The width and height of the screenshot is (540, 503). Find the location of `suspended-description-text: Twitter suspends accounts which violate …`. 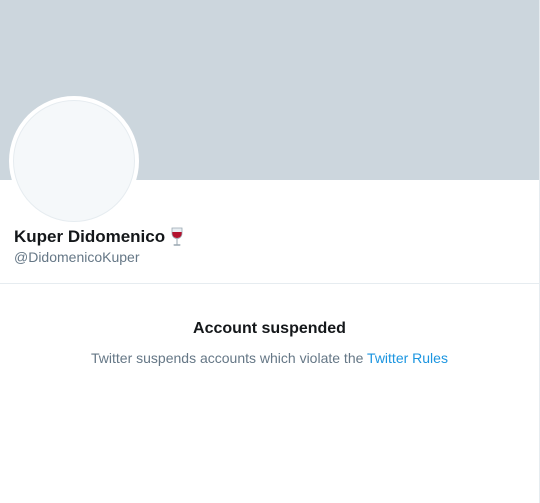

suspended-description-text: Twitter suspends accounts which violate … is located at coordinates (227, 358).